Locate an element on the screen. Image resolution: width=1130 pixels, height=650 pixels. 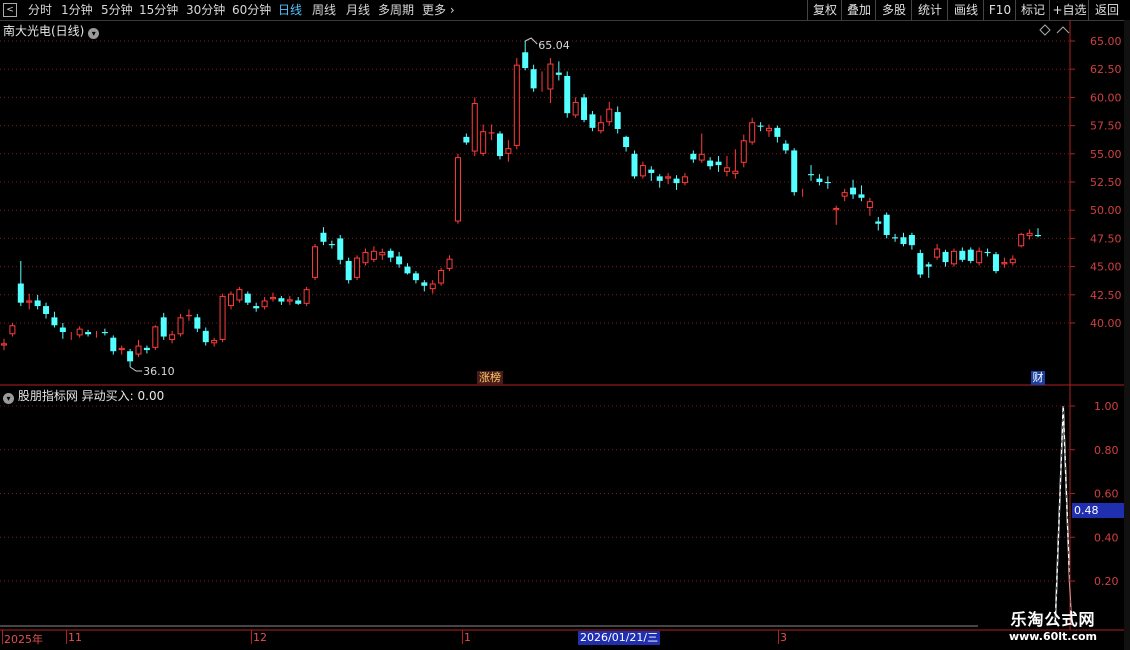
finance-badge: 财 is located at coordinates (1038, 378).